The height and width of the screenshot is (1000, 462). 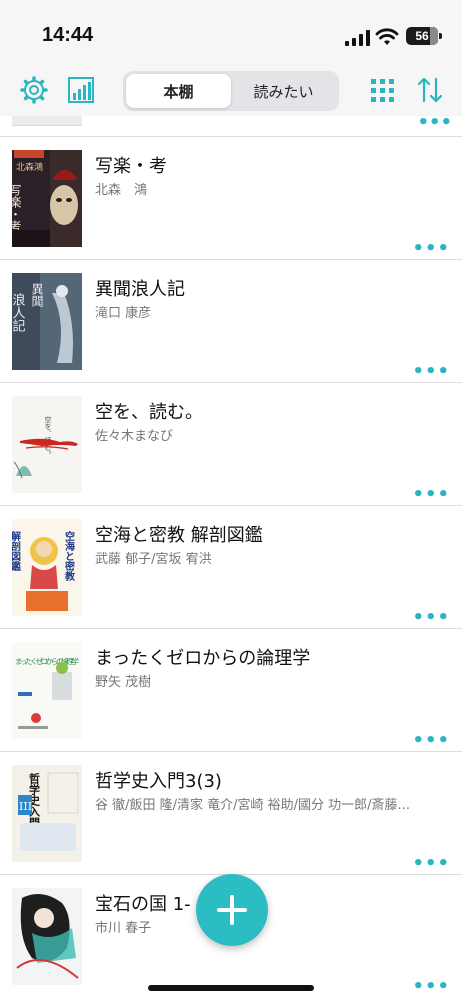 What do you see at coordinates (16, 550) in the screenshot?
I see `cover-subtitle-text: 解剖図鑑` at bounding box center [16, 550].